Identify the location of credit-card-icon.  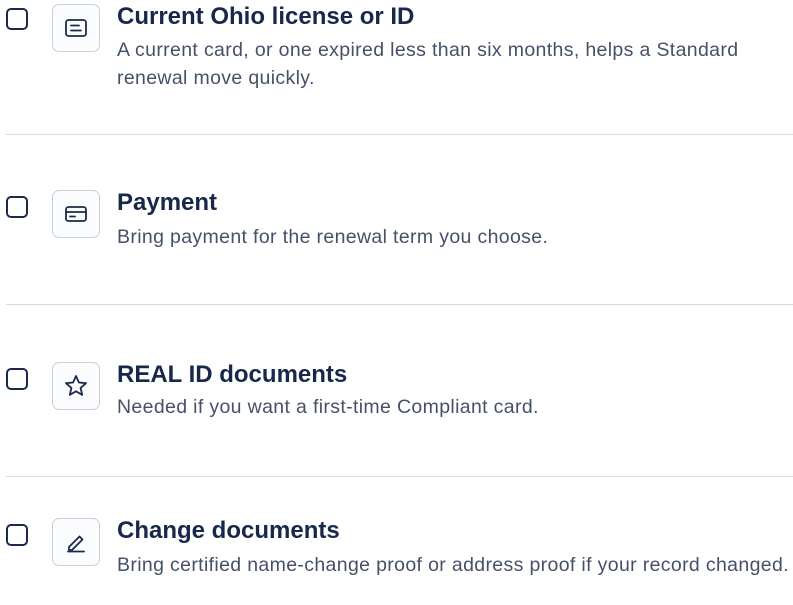
(76, 214).